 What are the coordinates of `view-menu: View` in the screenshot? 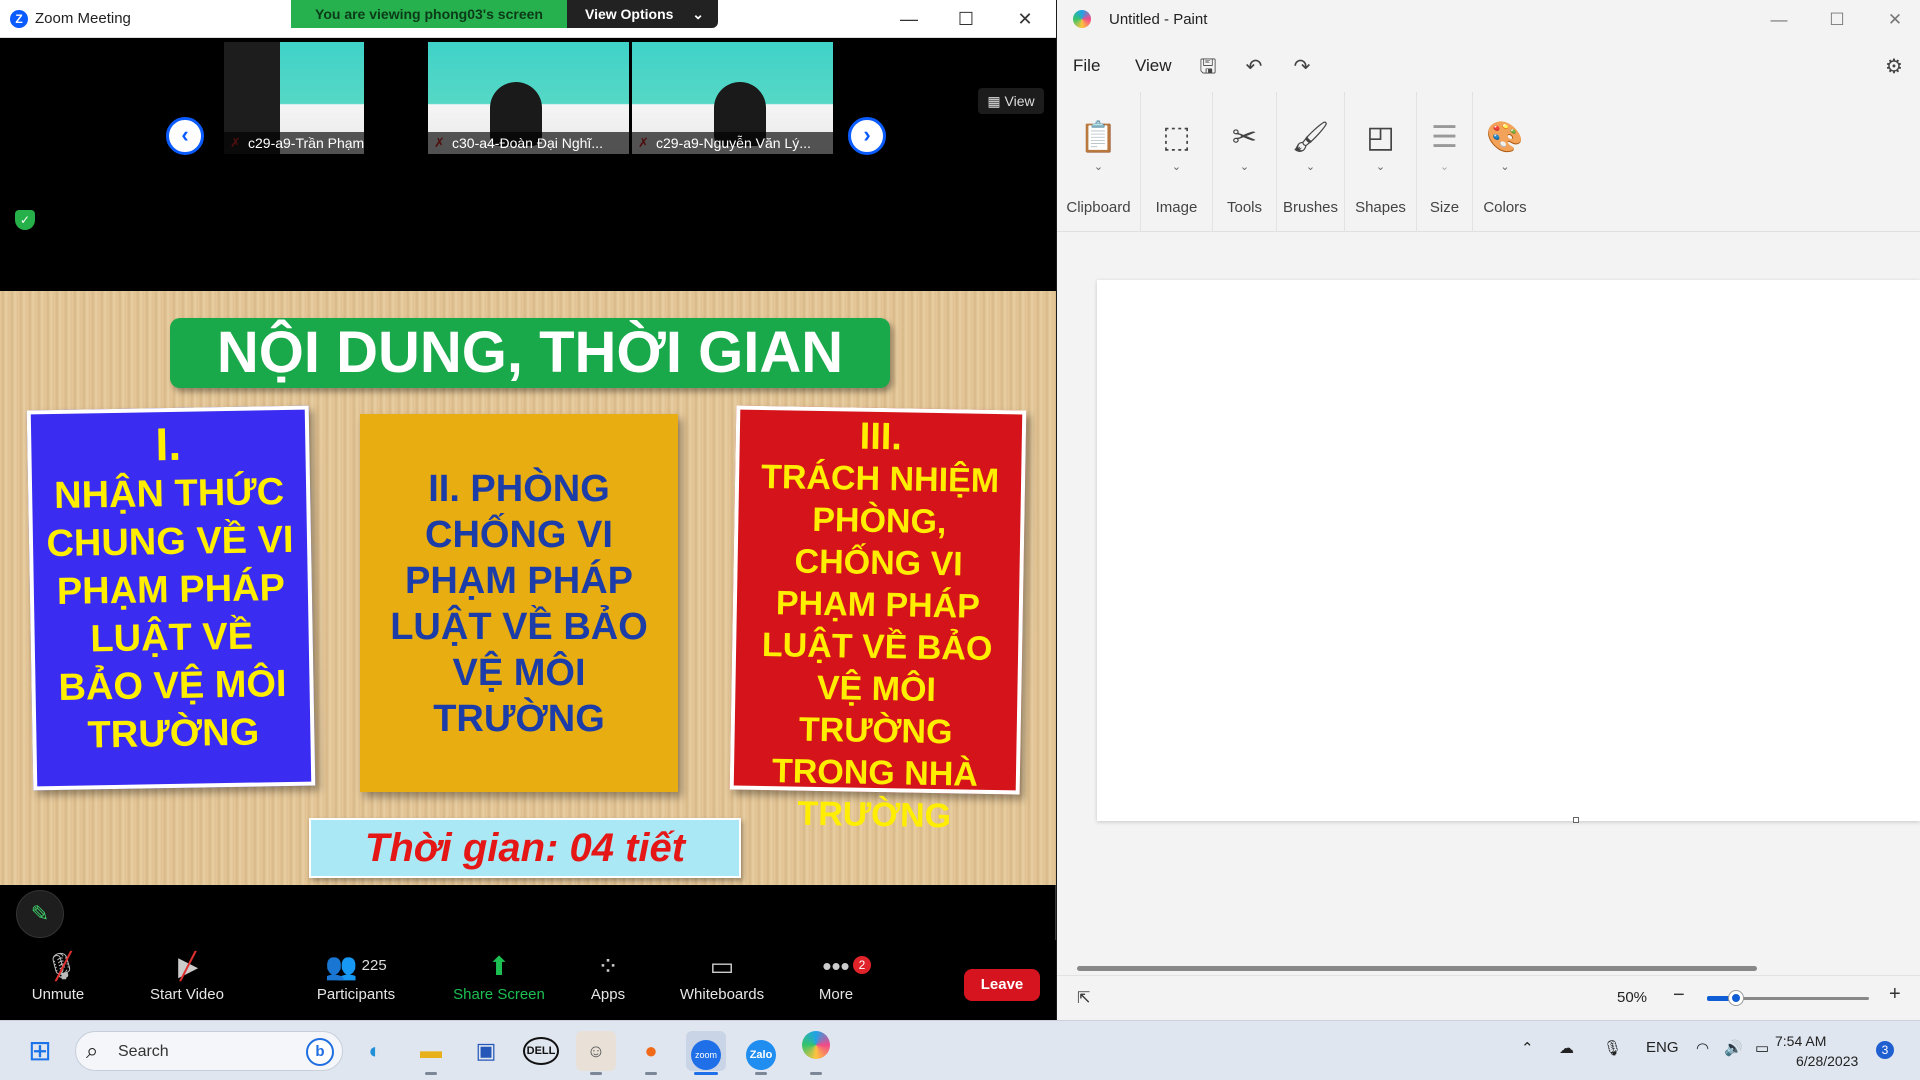 It's located at (1153, 66).